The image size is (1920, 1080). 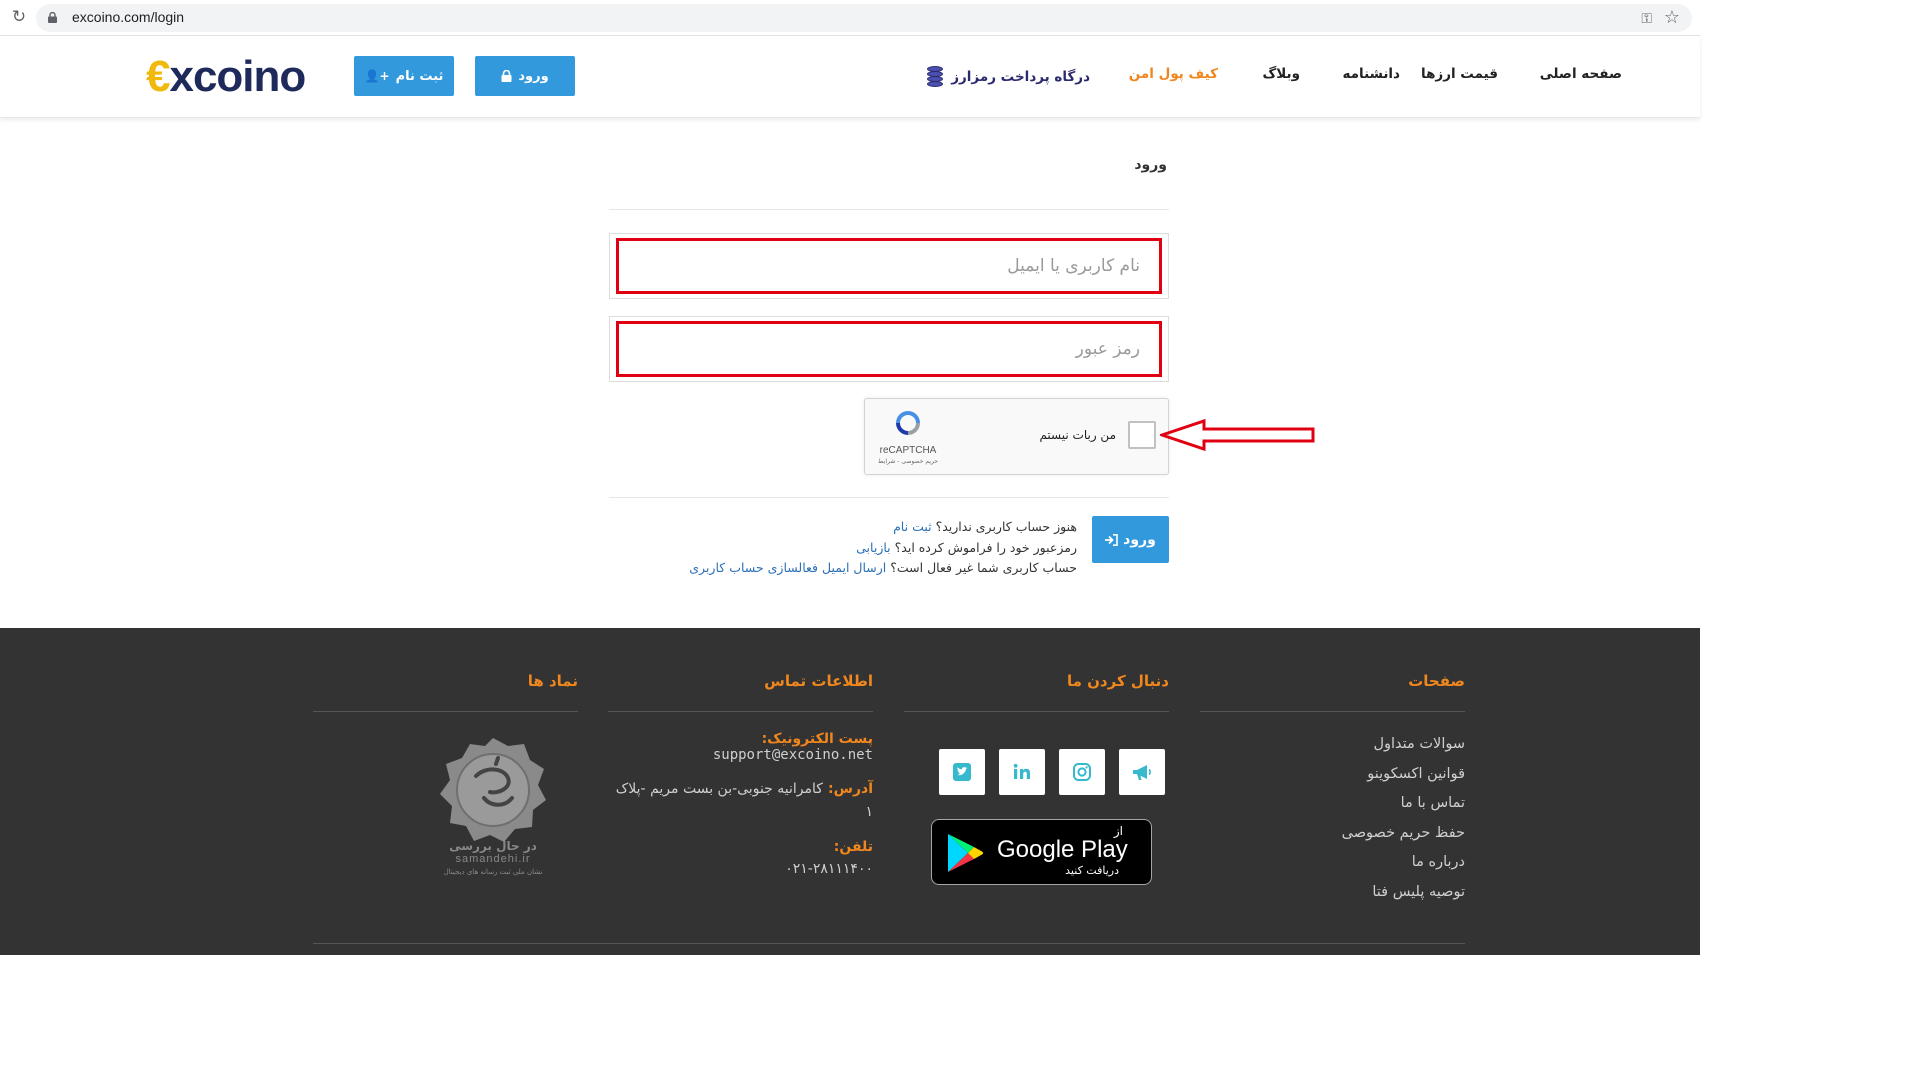 I want to click on user-plus-icon: 👤+, so click(x=377, y=76).